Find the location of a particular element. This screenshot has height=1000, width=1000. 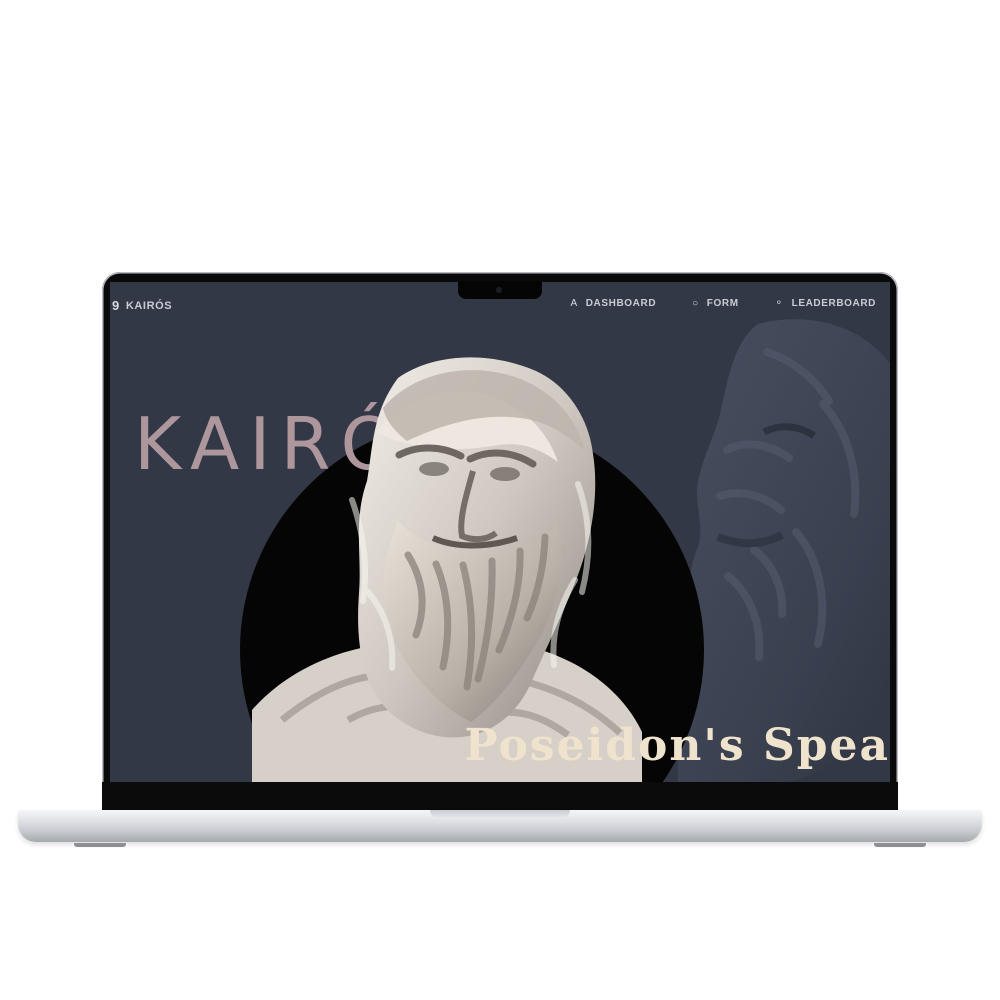

right-foot is located at coordinates (900, 845).